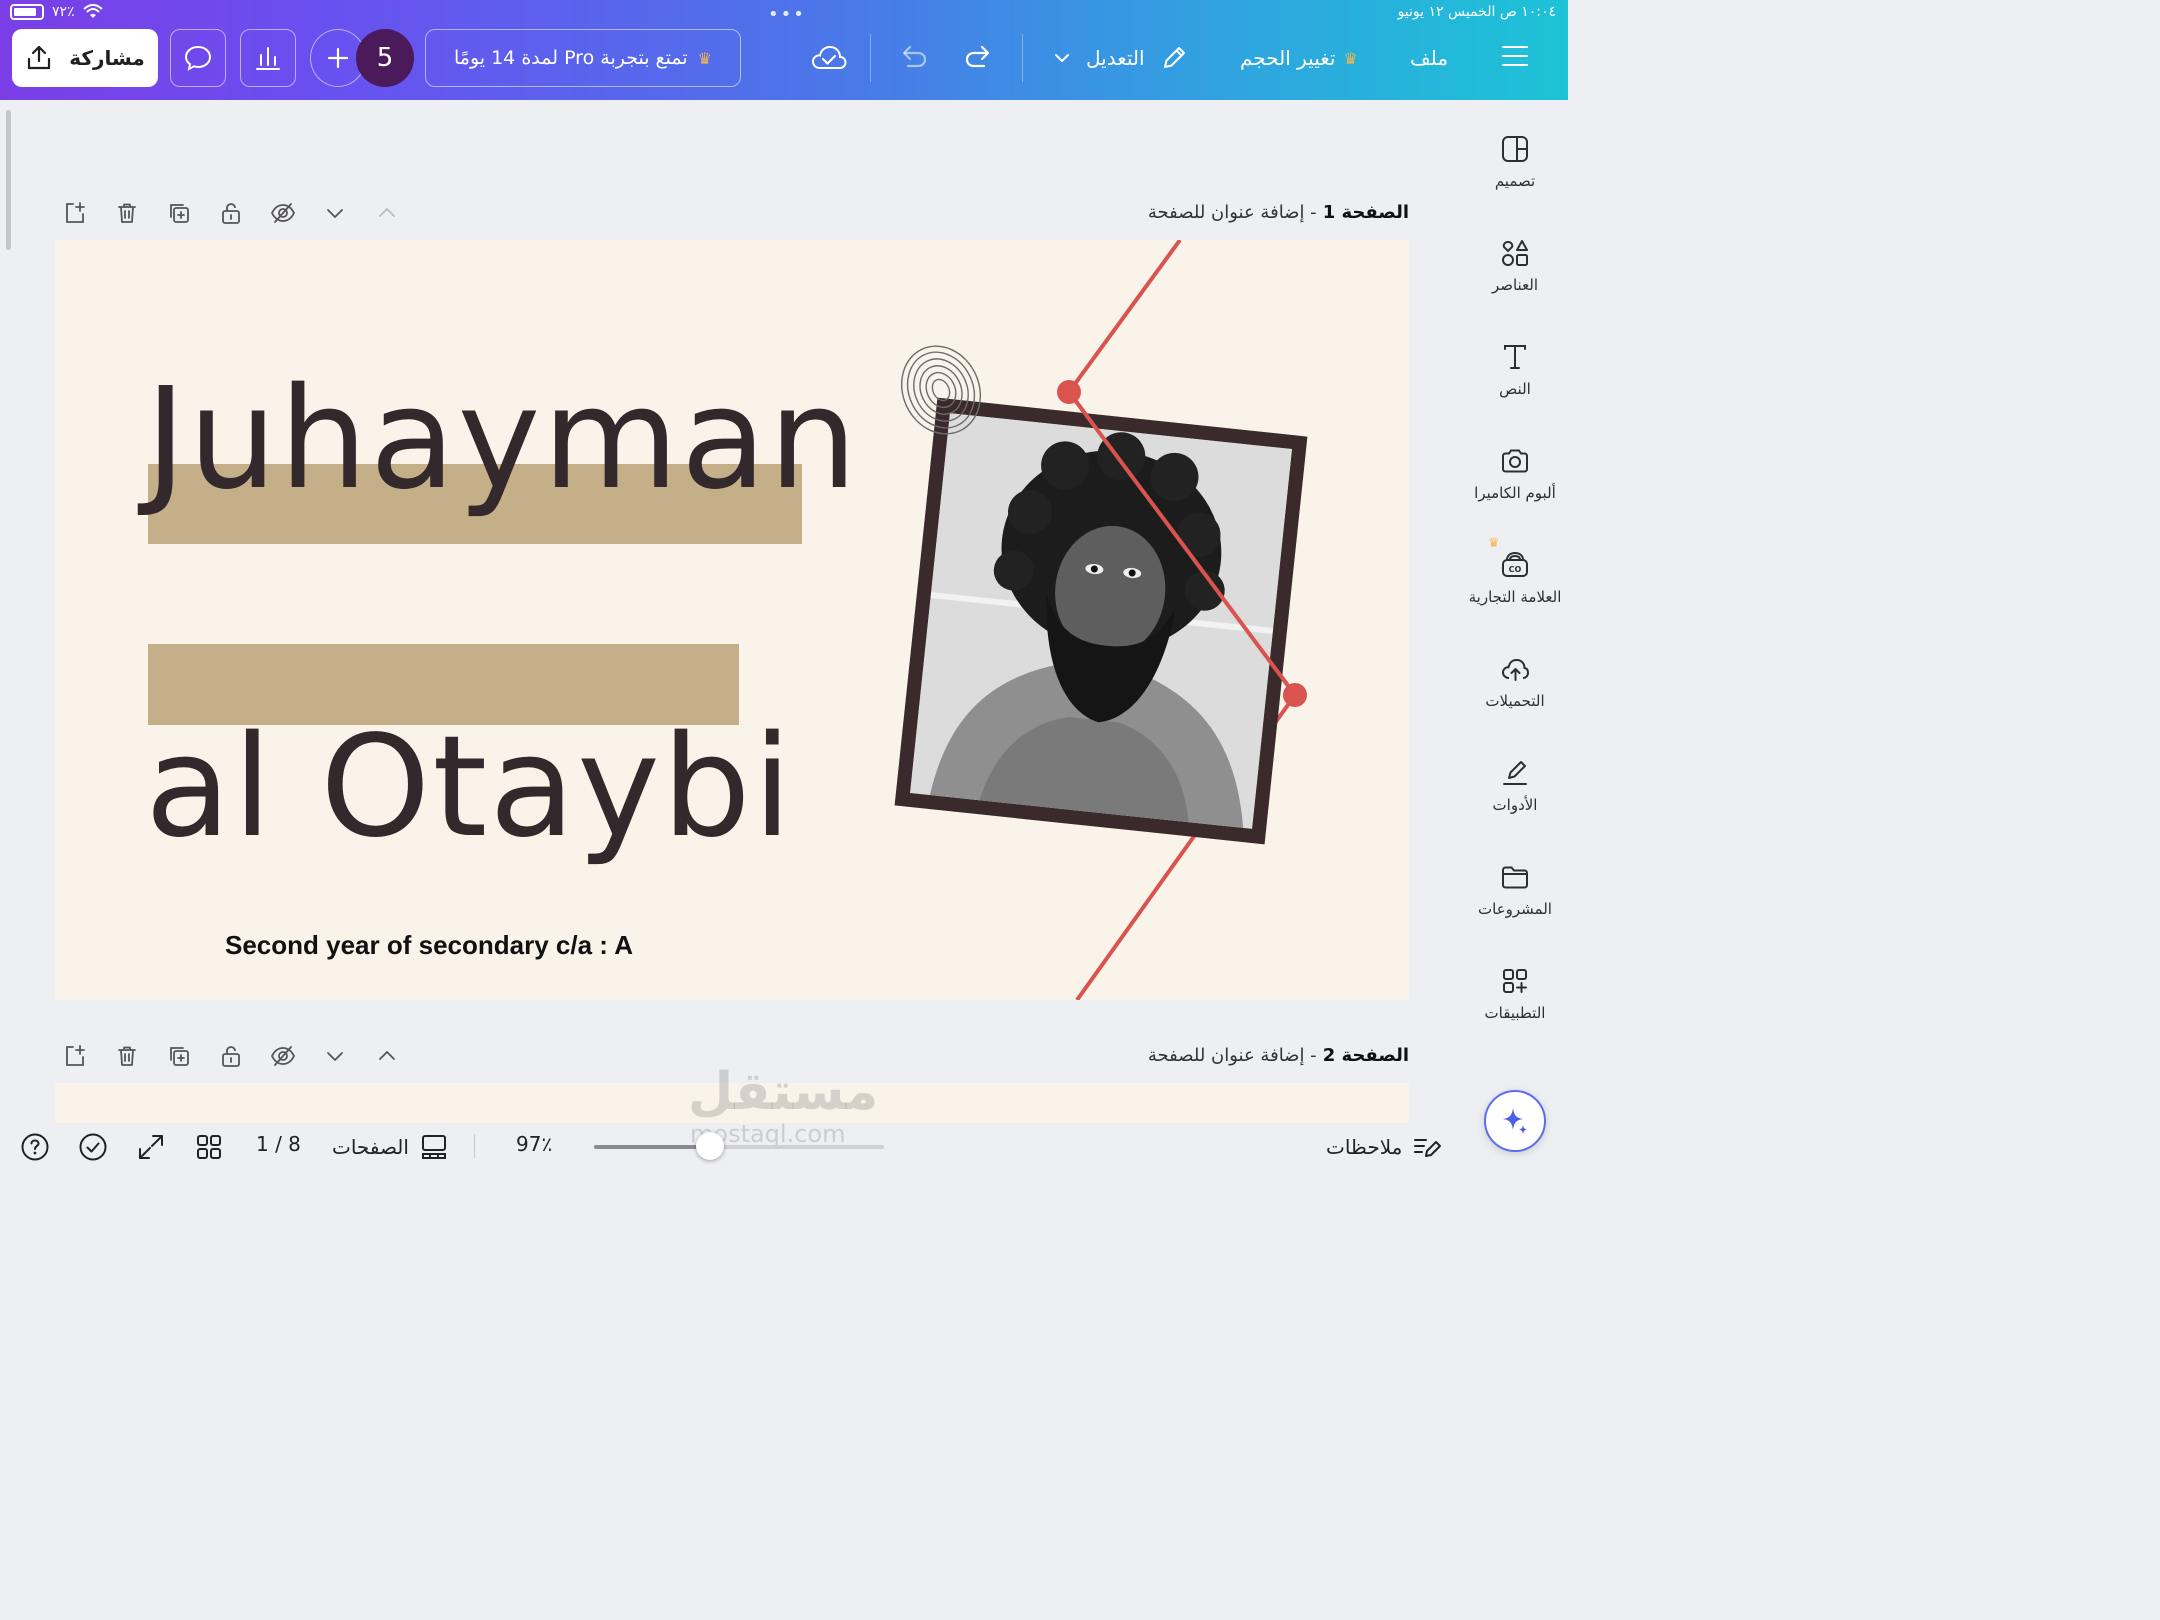 The width and height of the screenshot is (2160, 1620). What do you see at coordinates (502, 440) in the screenshot?
I see `slide-title-line1: Juhayman` at bounding box center [502, 440].